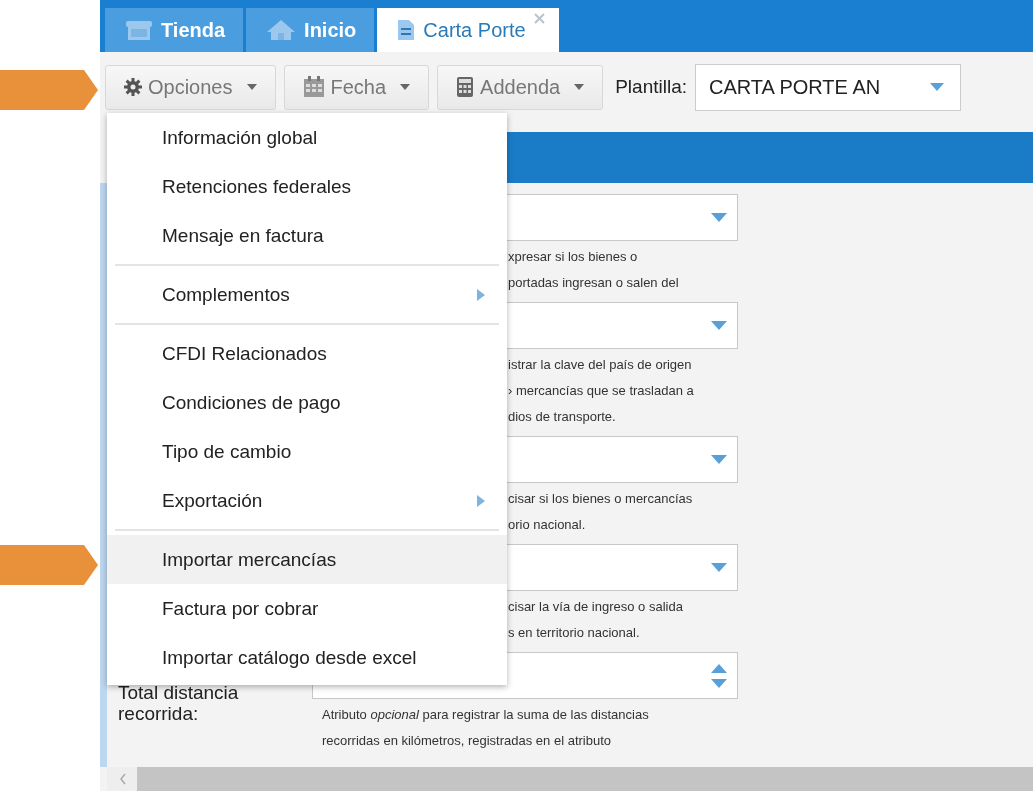 Image resolution: width=1033 pixels, height=791 pixels. I want to click on menu-item: Mensaje en factura, so click(307, 235).